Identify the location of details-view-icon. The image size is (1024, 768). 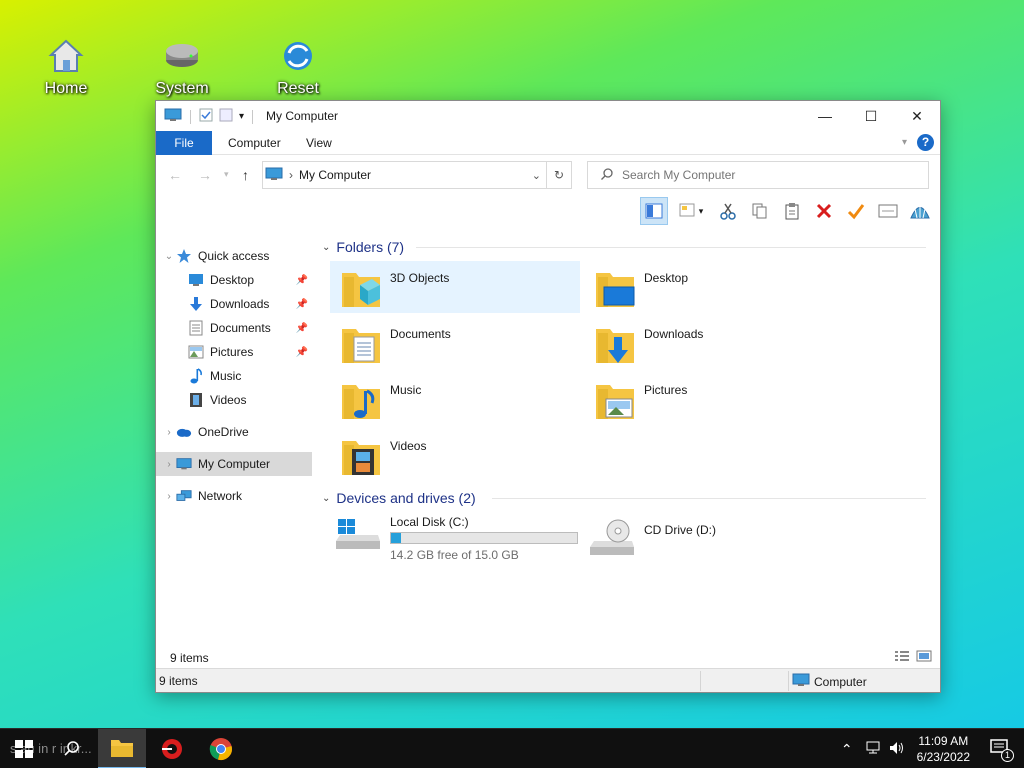
(902, 657).